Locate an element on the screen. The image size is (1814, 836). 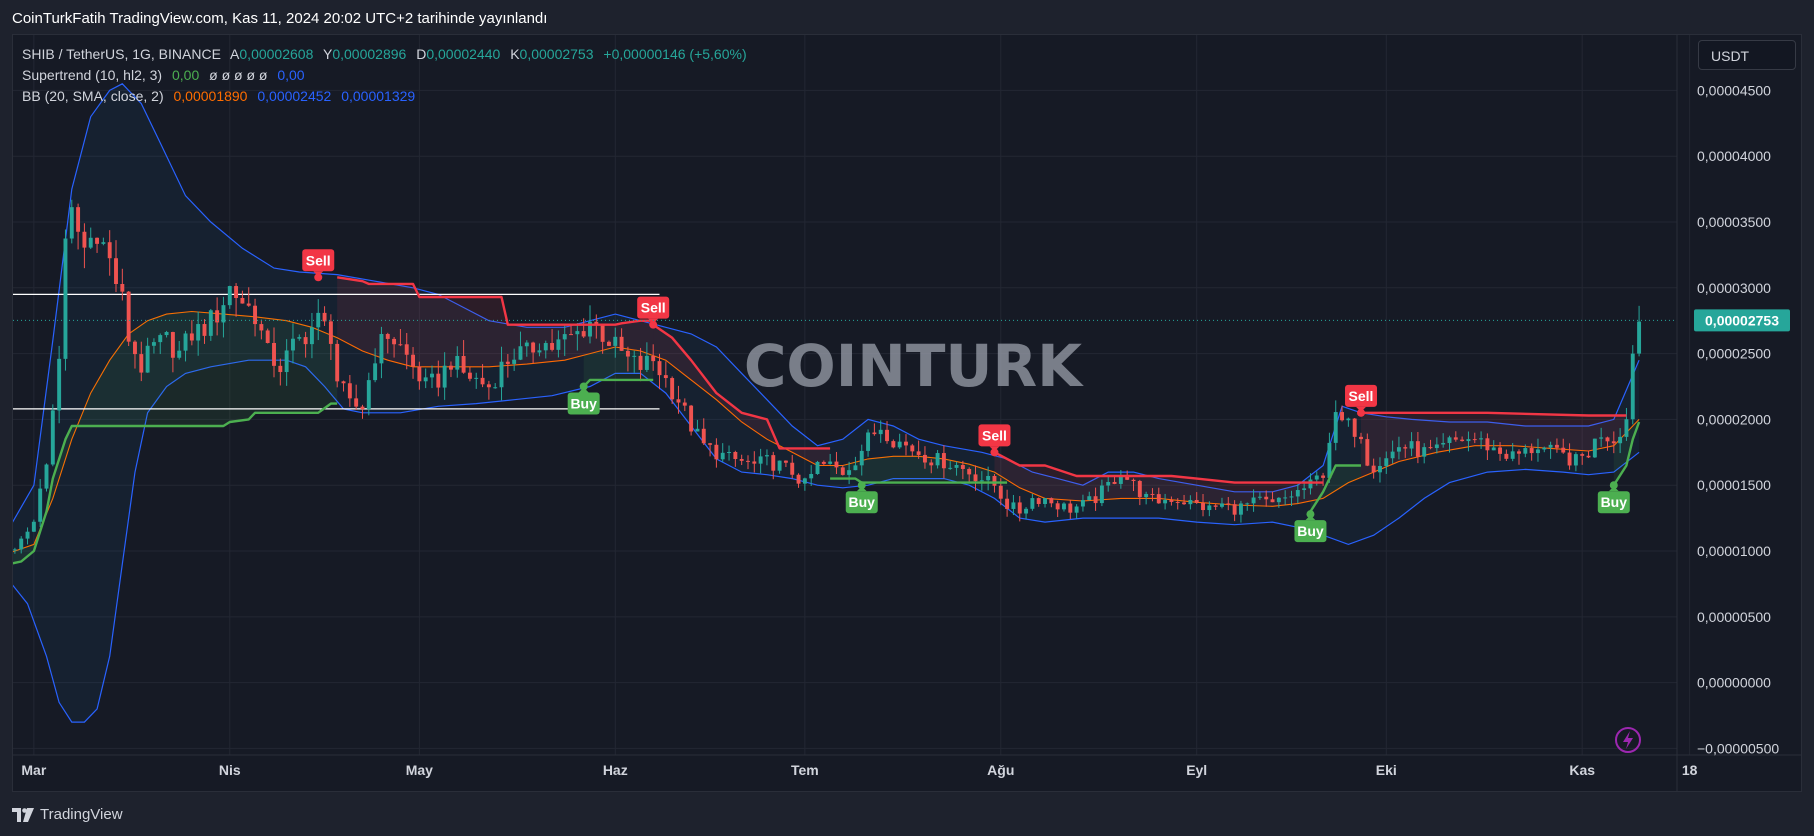
time-tick-label: Kas is located at coordinates (1582, 770).